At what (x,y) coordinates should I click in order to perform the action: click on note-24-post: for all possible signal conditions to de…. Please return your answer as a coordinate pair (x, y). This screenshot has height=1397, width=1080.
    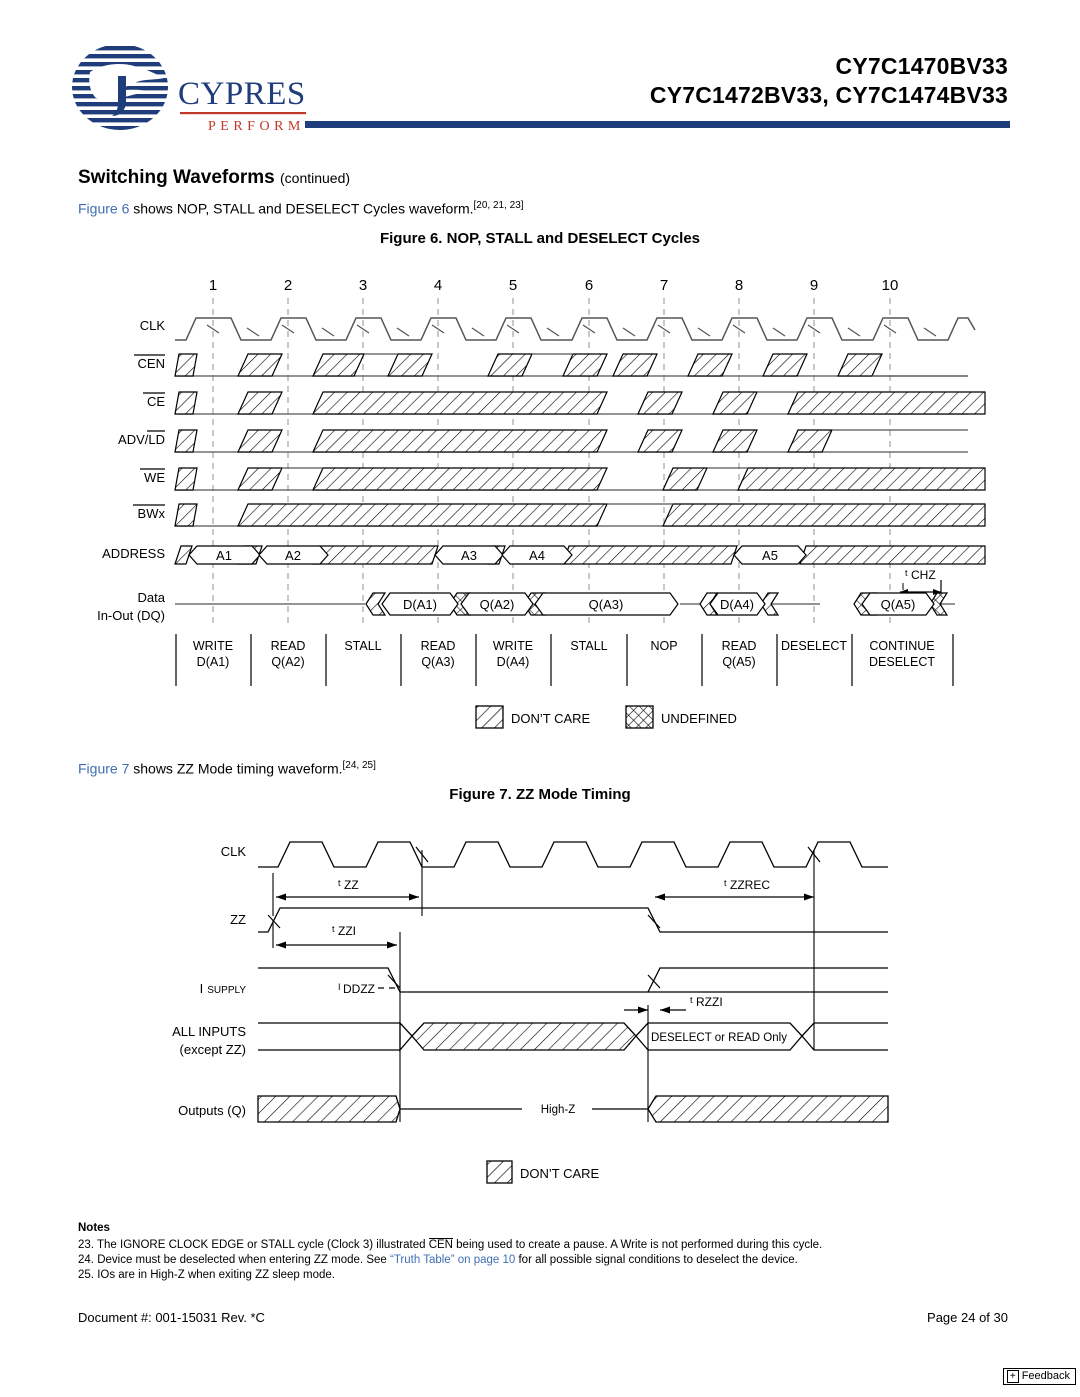
    Looking at the image, I should click on (656, 1260).